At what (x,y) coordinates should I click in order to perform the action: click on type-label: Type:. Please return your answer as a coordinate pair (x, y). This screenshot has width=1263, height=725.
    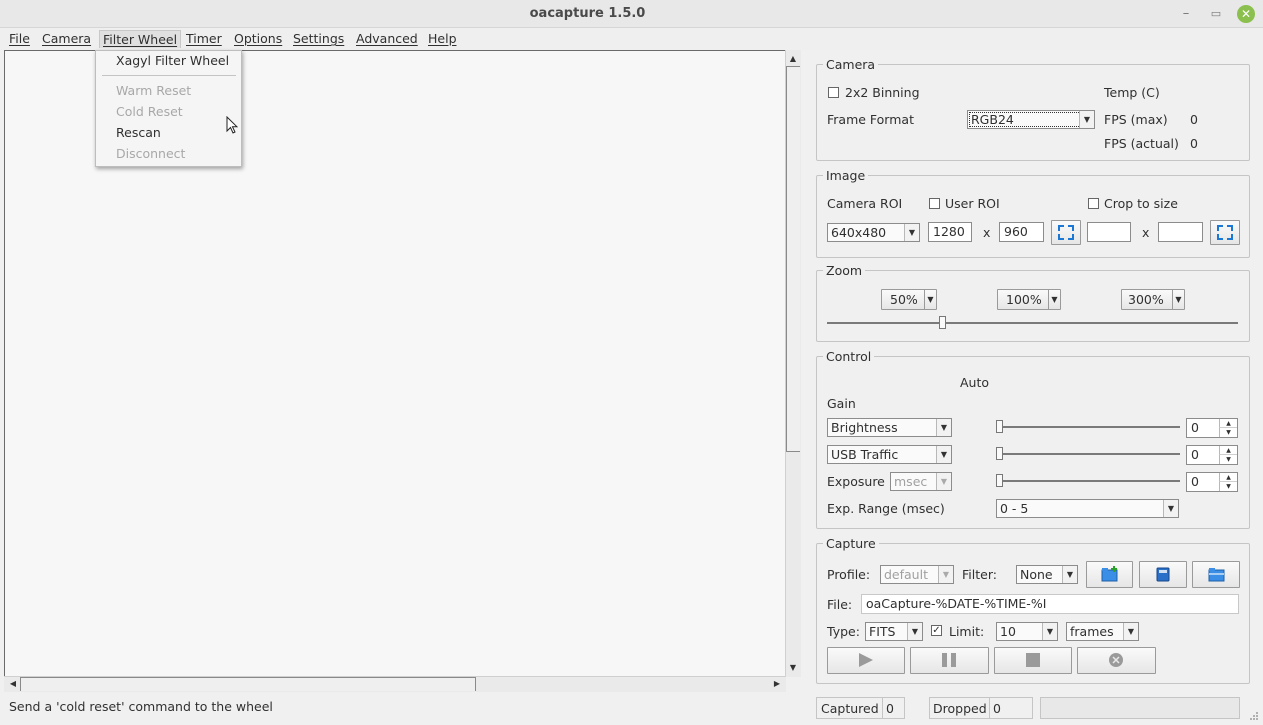
    Looking at the image, I should click on (843, 631).